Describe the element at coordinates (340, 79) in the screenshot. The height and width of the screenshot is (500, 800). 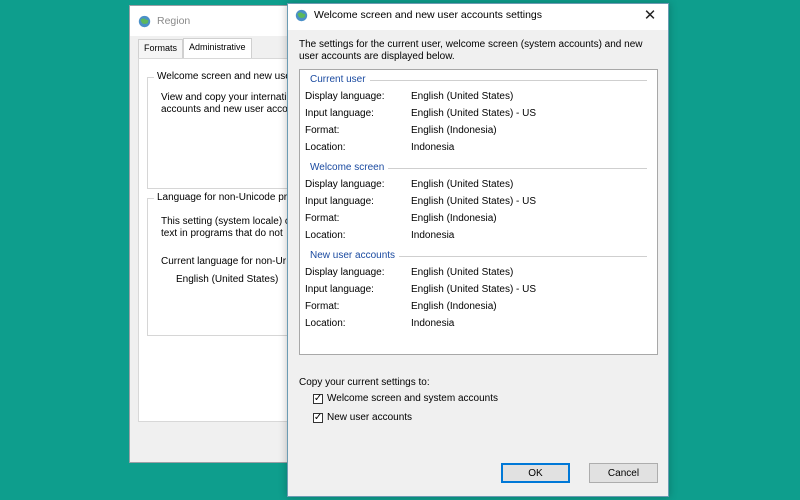
I see `section-title: Current user` at that location.